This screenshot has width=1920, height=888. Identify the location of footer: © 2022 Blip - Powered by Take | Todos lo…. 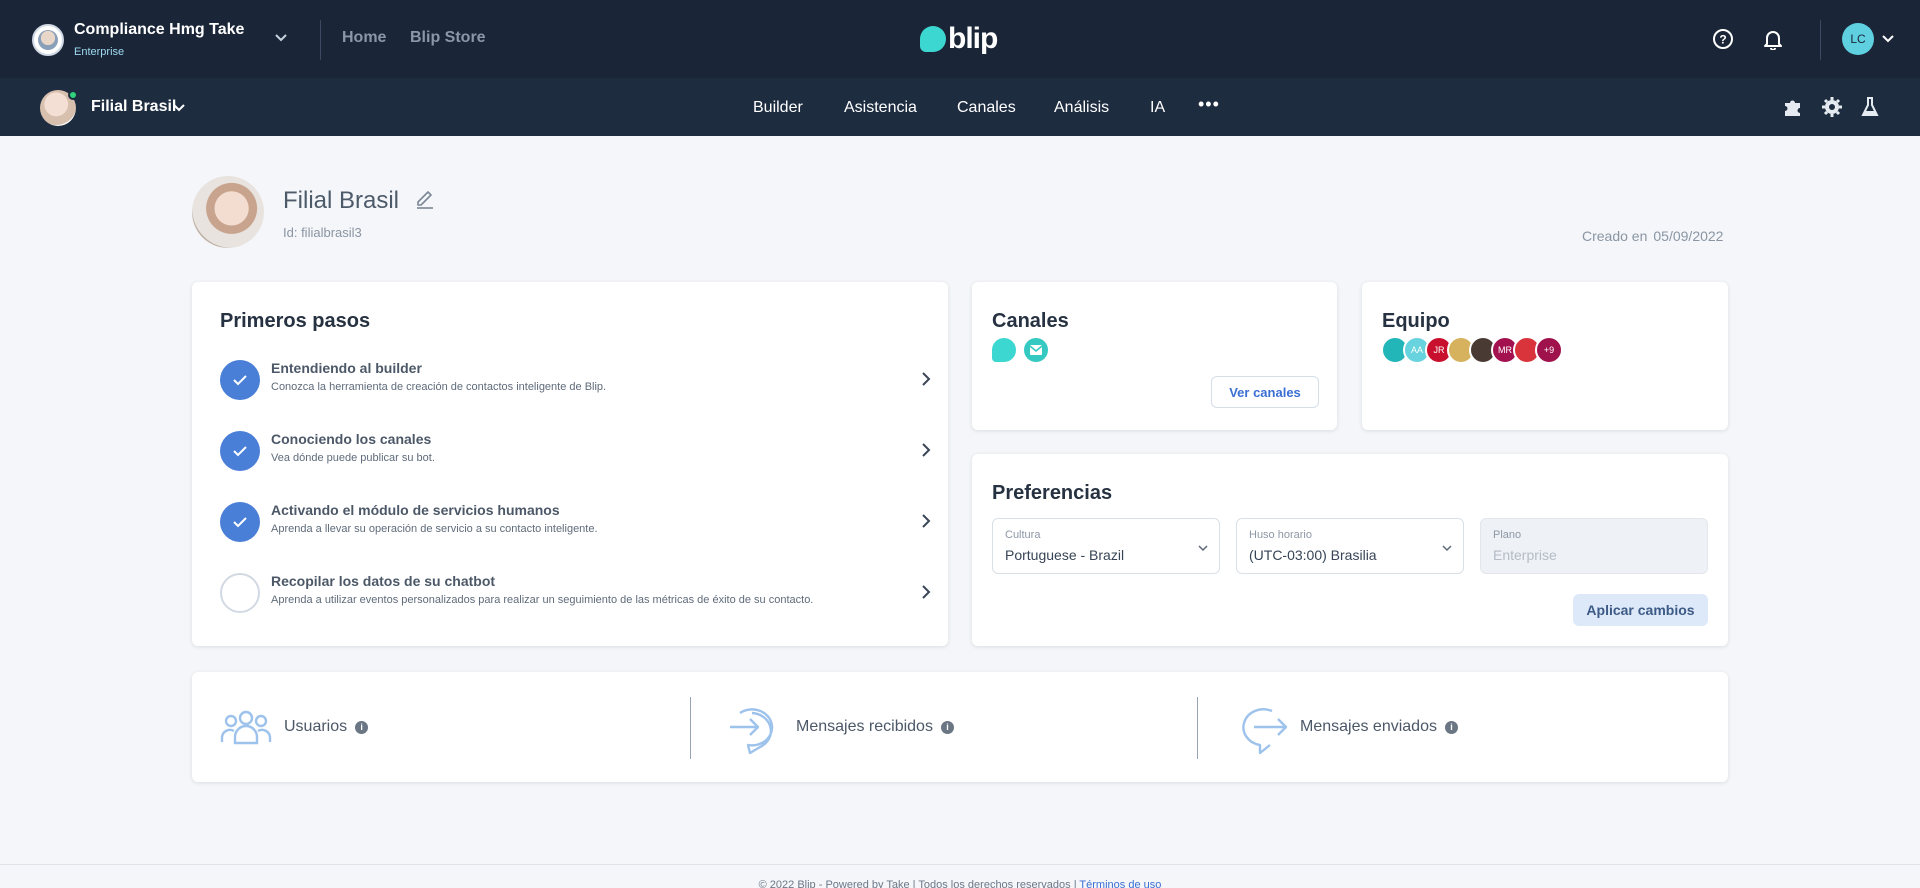
(960, 883).